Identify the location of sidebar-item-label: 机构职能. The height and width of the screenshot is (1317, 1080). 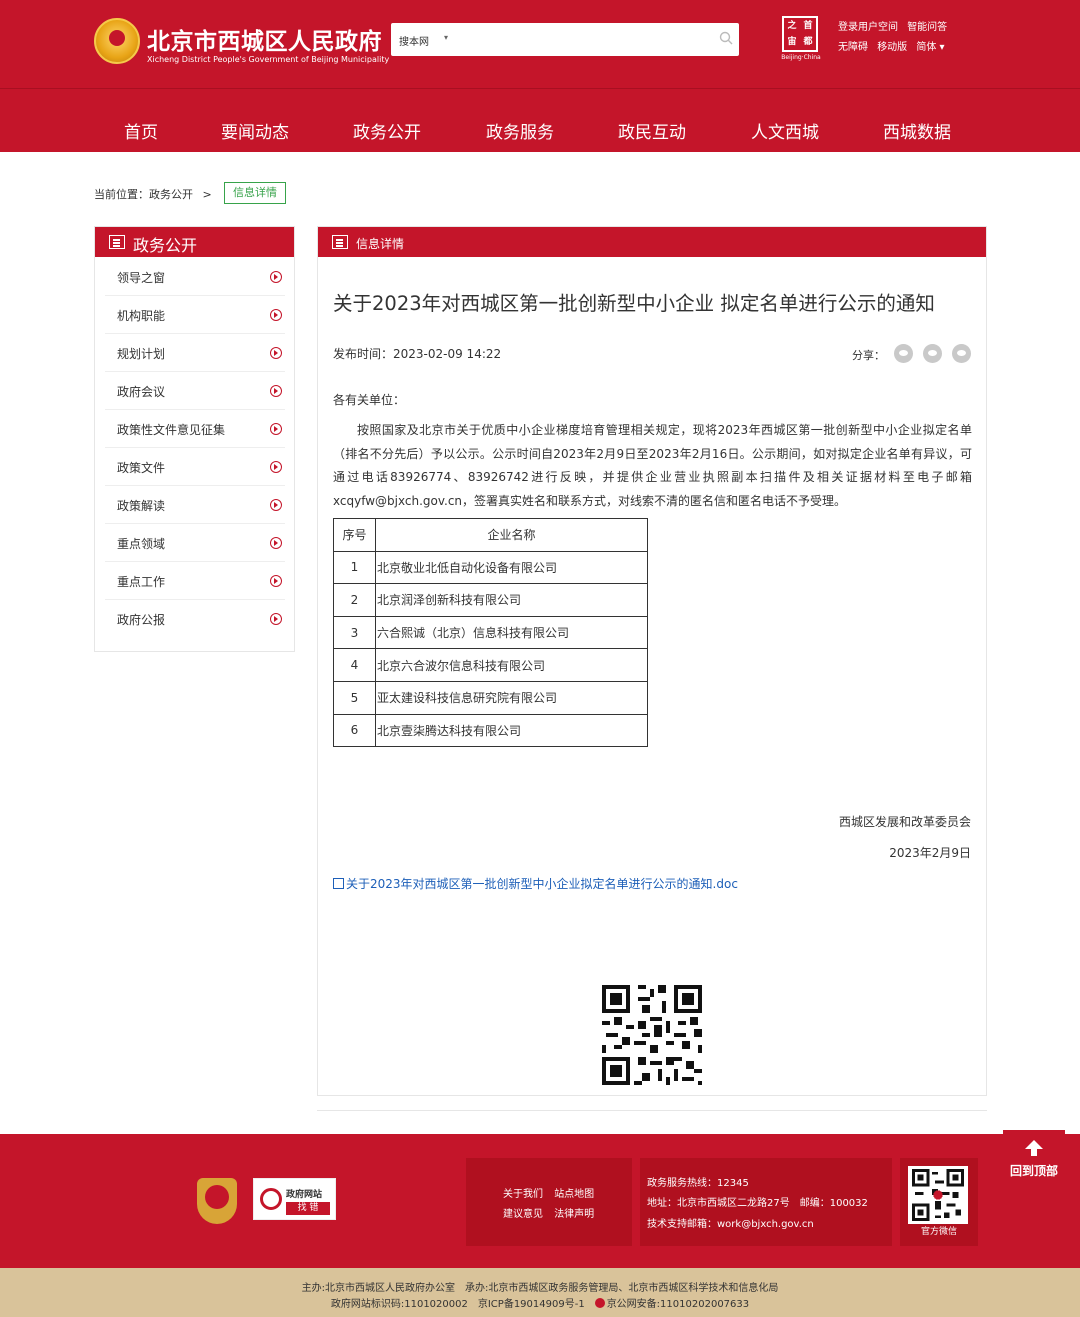
(141, 316).